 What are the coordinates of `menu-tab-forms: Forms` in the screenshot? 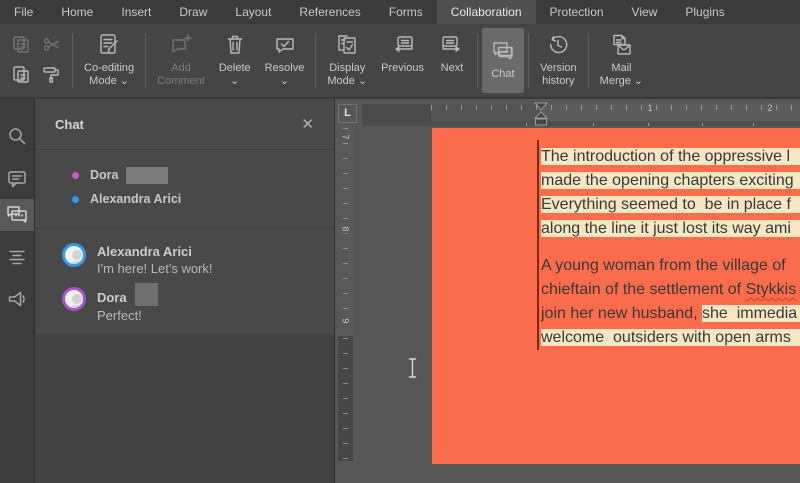 It's located at (406, 12).